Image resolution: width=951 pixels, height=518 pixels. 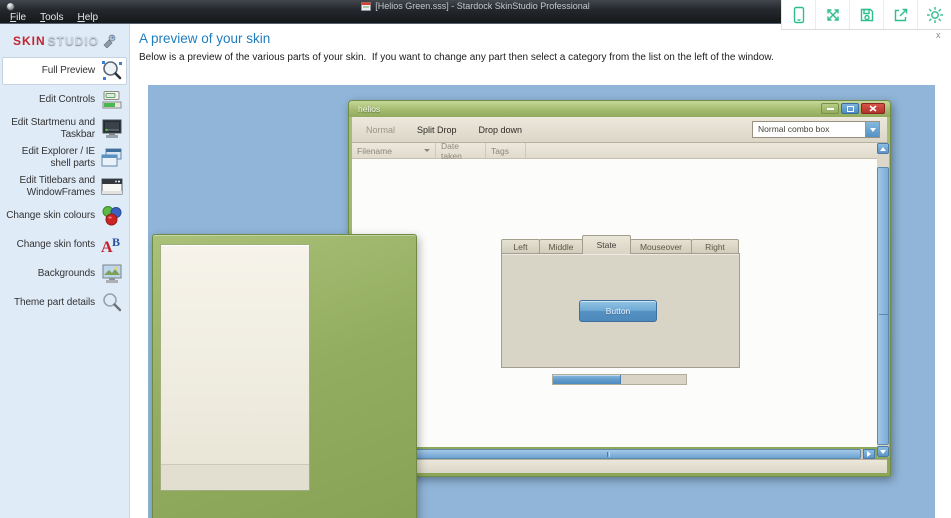 I want to click on monitor-icon, so click(x=112, y=129).